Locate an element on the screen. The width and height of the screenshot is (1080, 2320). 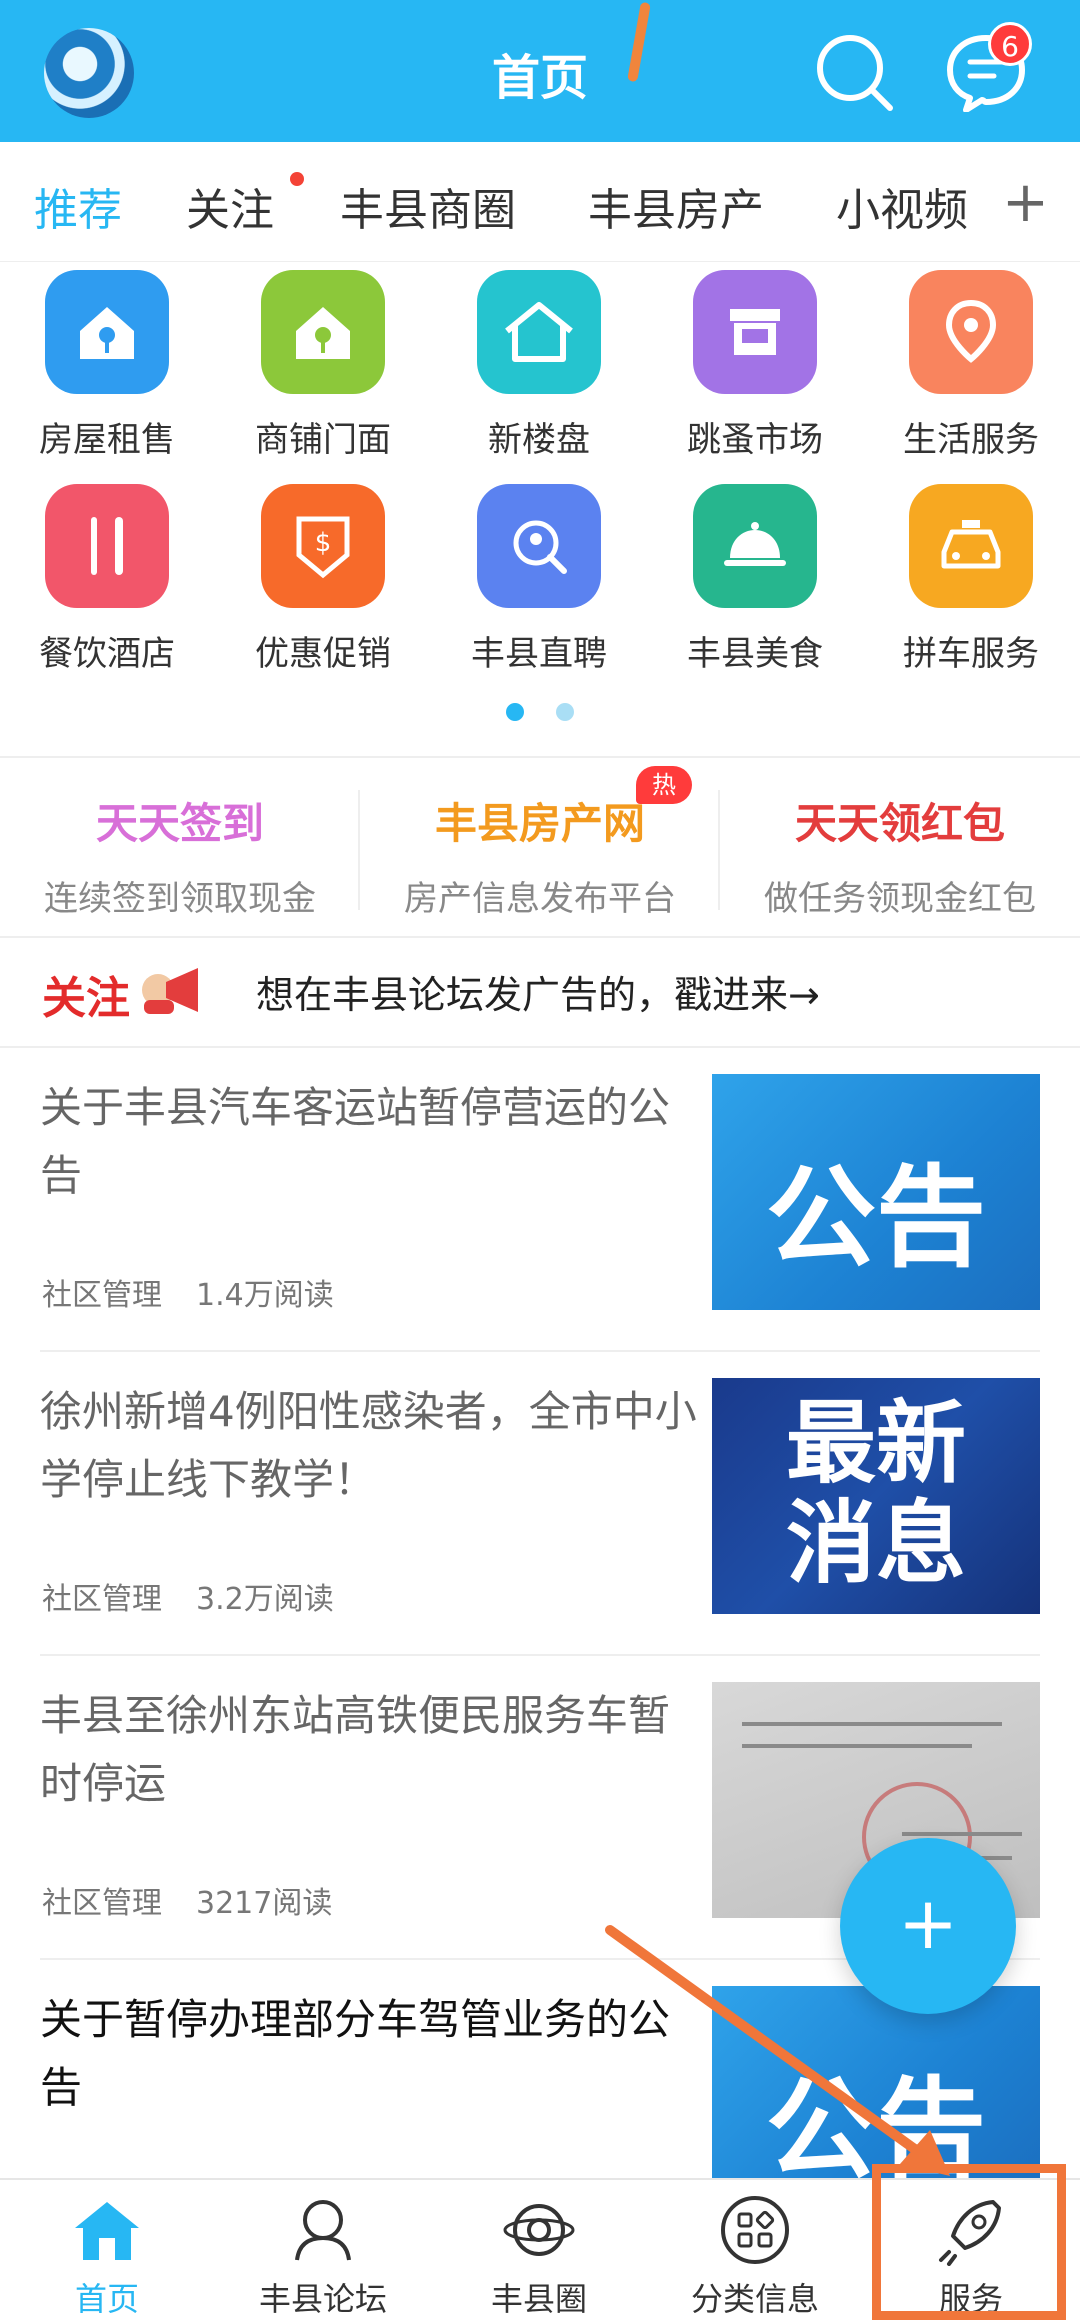
unread-dot is located at coordinates (297, 179).